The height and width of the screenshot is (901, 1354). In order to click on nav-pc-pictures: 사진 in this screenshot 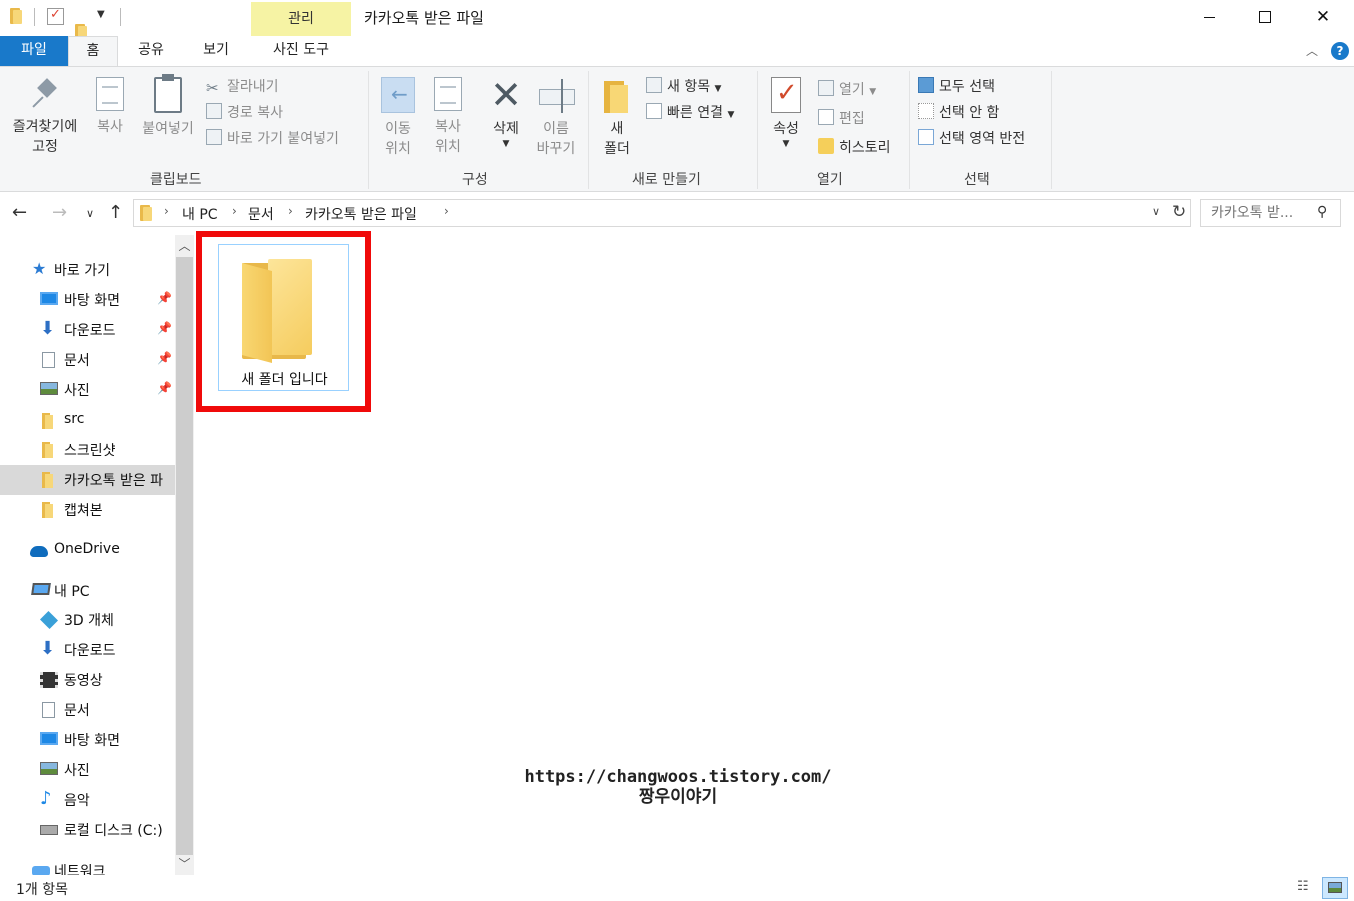, I will do `click(87, 770)`.